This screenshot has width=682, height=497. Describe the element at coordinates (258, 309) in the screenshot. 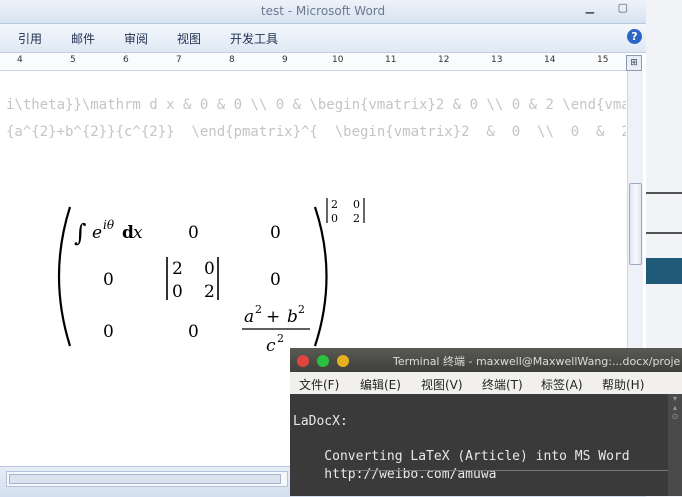

I see `fraction-a-exp: 2` at that location.